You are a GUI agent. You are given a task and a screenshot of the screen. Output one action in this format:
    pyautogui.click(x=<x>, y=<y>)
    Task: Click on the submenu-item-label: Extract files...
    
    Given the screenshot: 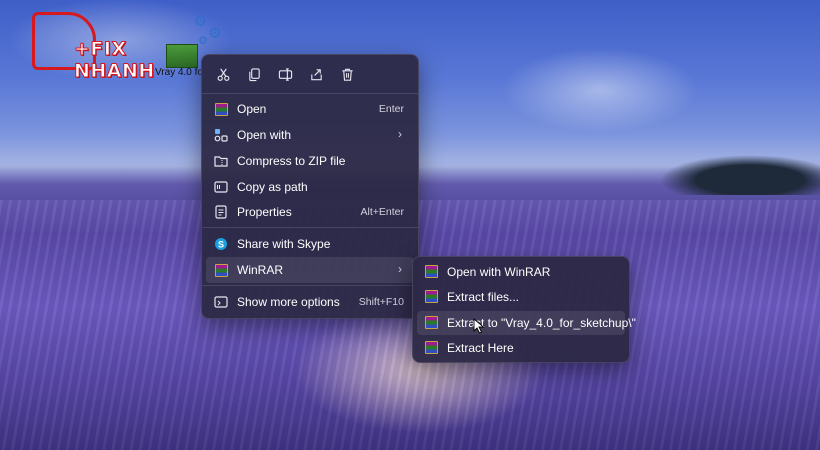 What is the action you would take?
    pyautogui.click(x=483, y=297)
    